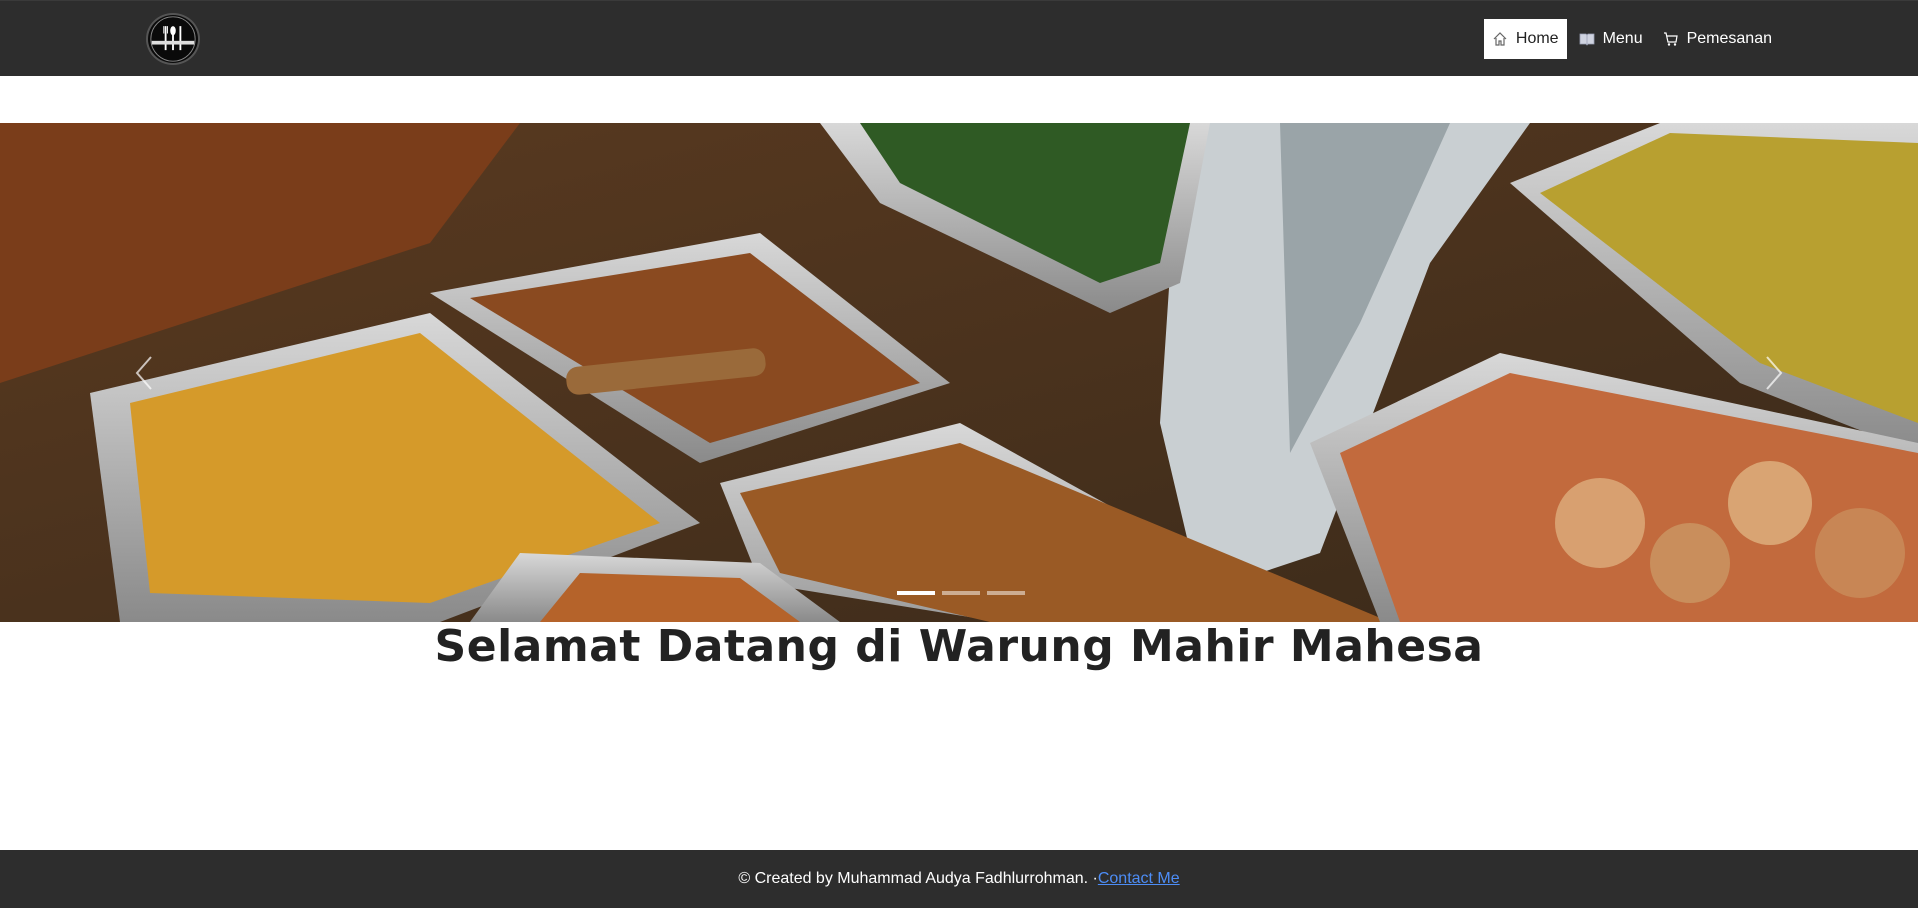 Image resolution: width=1918 pixels, height=908 pixels. Describe the element at coordinates (1729, 38) in the screenshot. I see `nav-item-label: Pemesanan` at that location.